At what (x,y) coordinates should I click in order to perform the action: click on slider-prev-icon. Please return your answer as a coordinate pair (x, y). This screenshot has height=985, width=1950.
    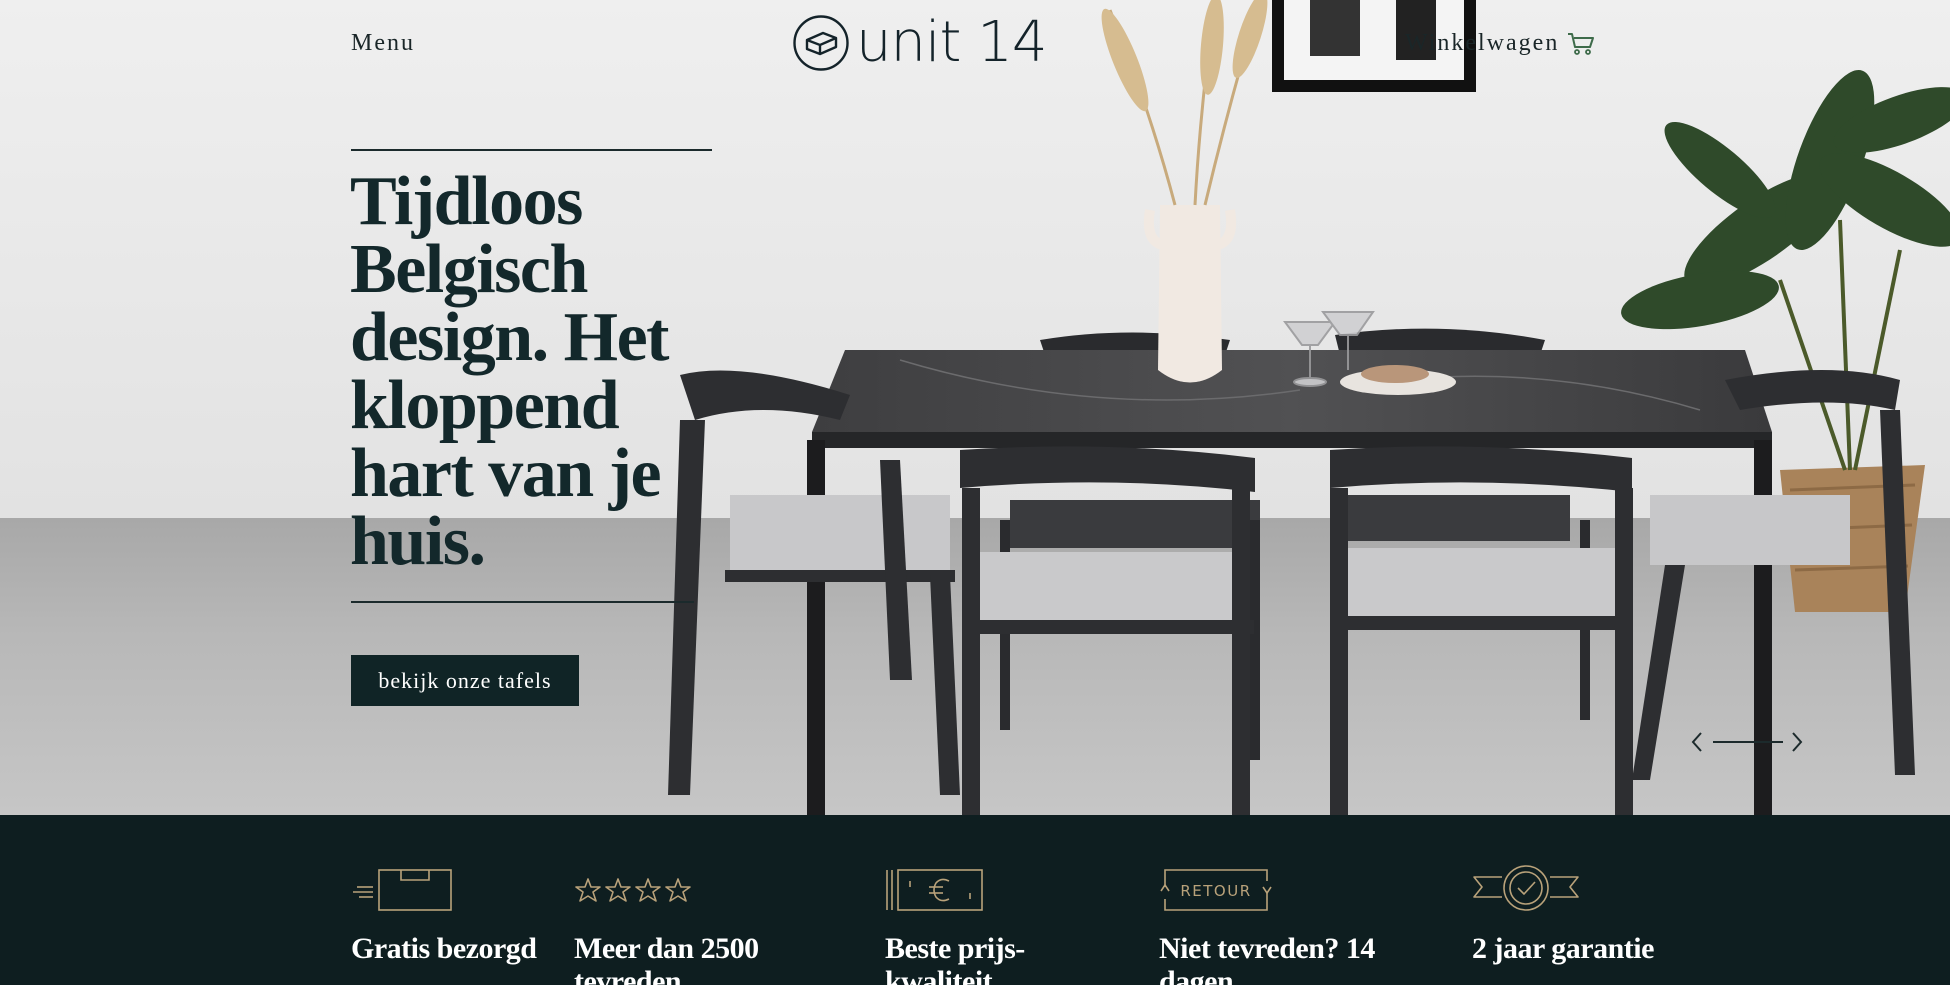
    Looking at the image, I should click on (1697, 742).